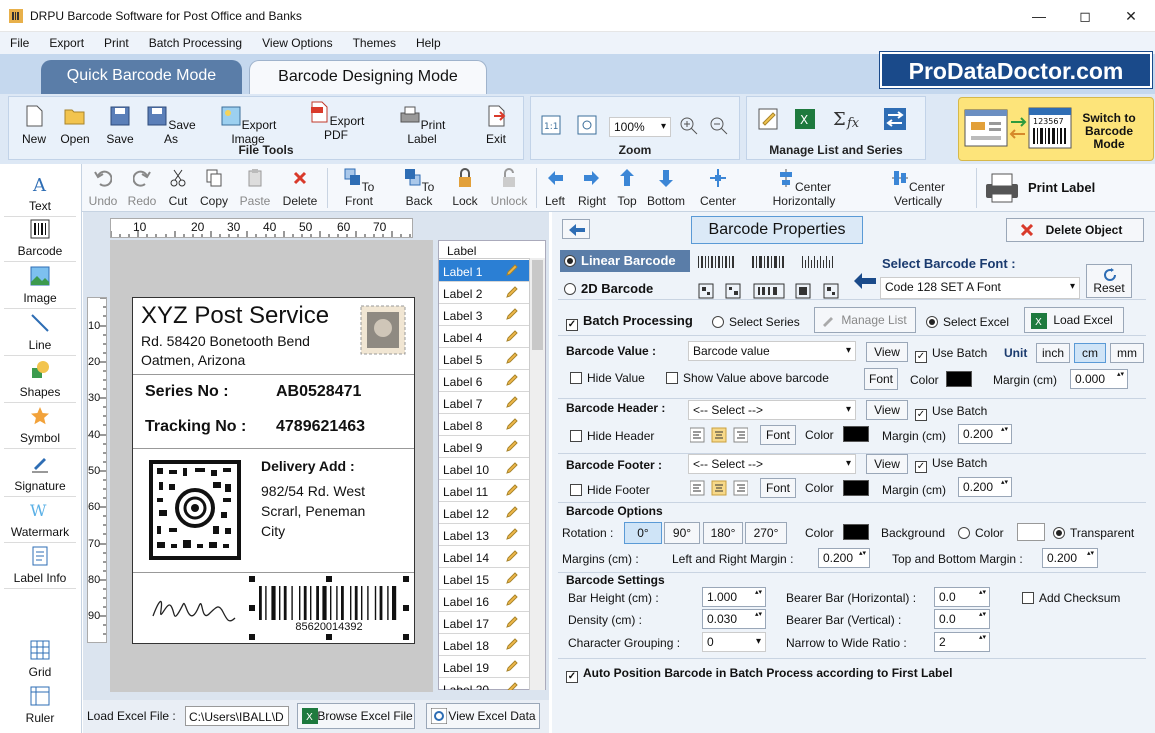 The image size is (1155, 733). I want to click on to-back-button: To Back, so click(419, 188).